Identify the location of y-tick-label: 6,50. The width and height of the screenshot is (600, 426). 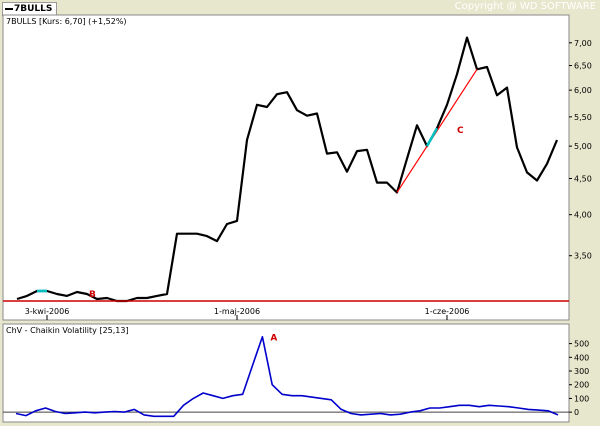
(583, 66).